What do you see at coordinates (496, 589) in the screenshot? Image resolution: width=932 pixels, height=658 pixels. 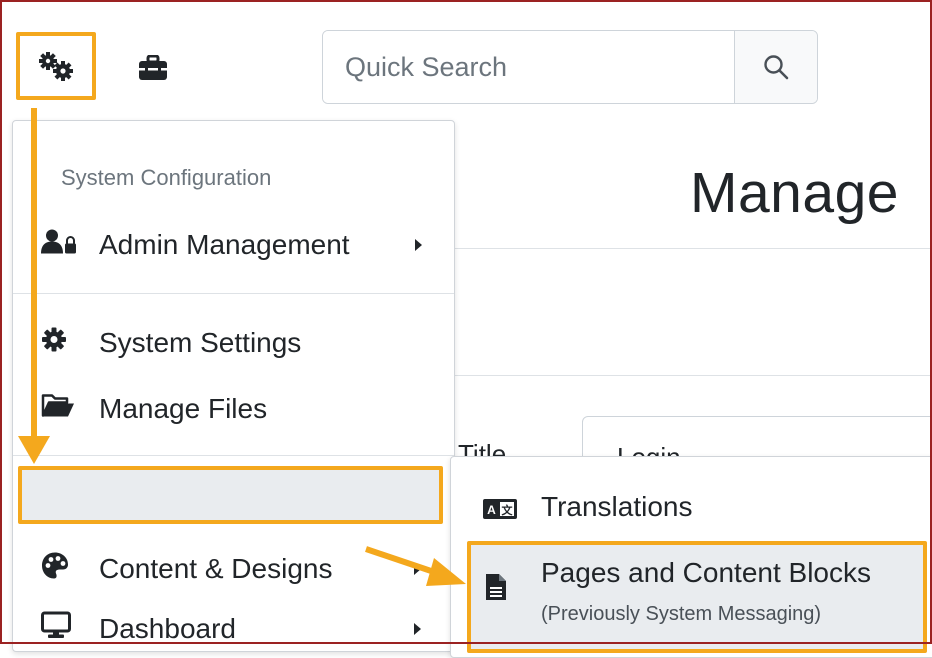 I see `file-icon` at bounding box center [496, 589].